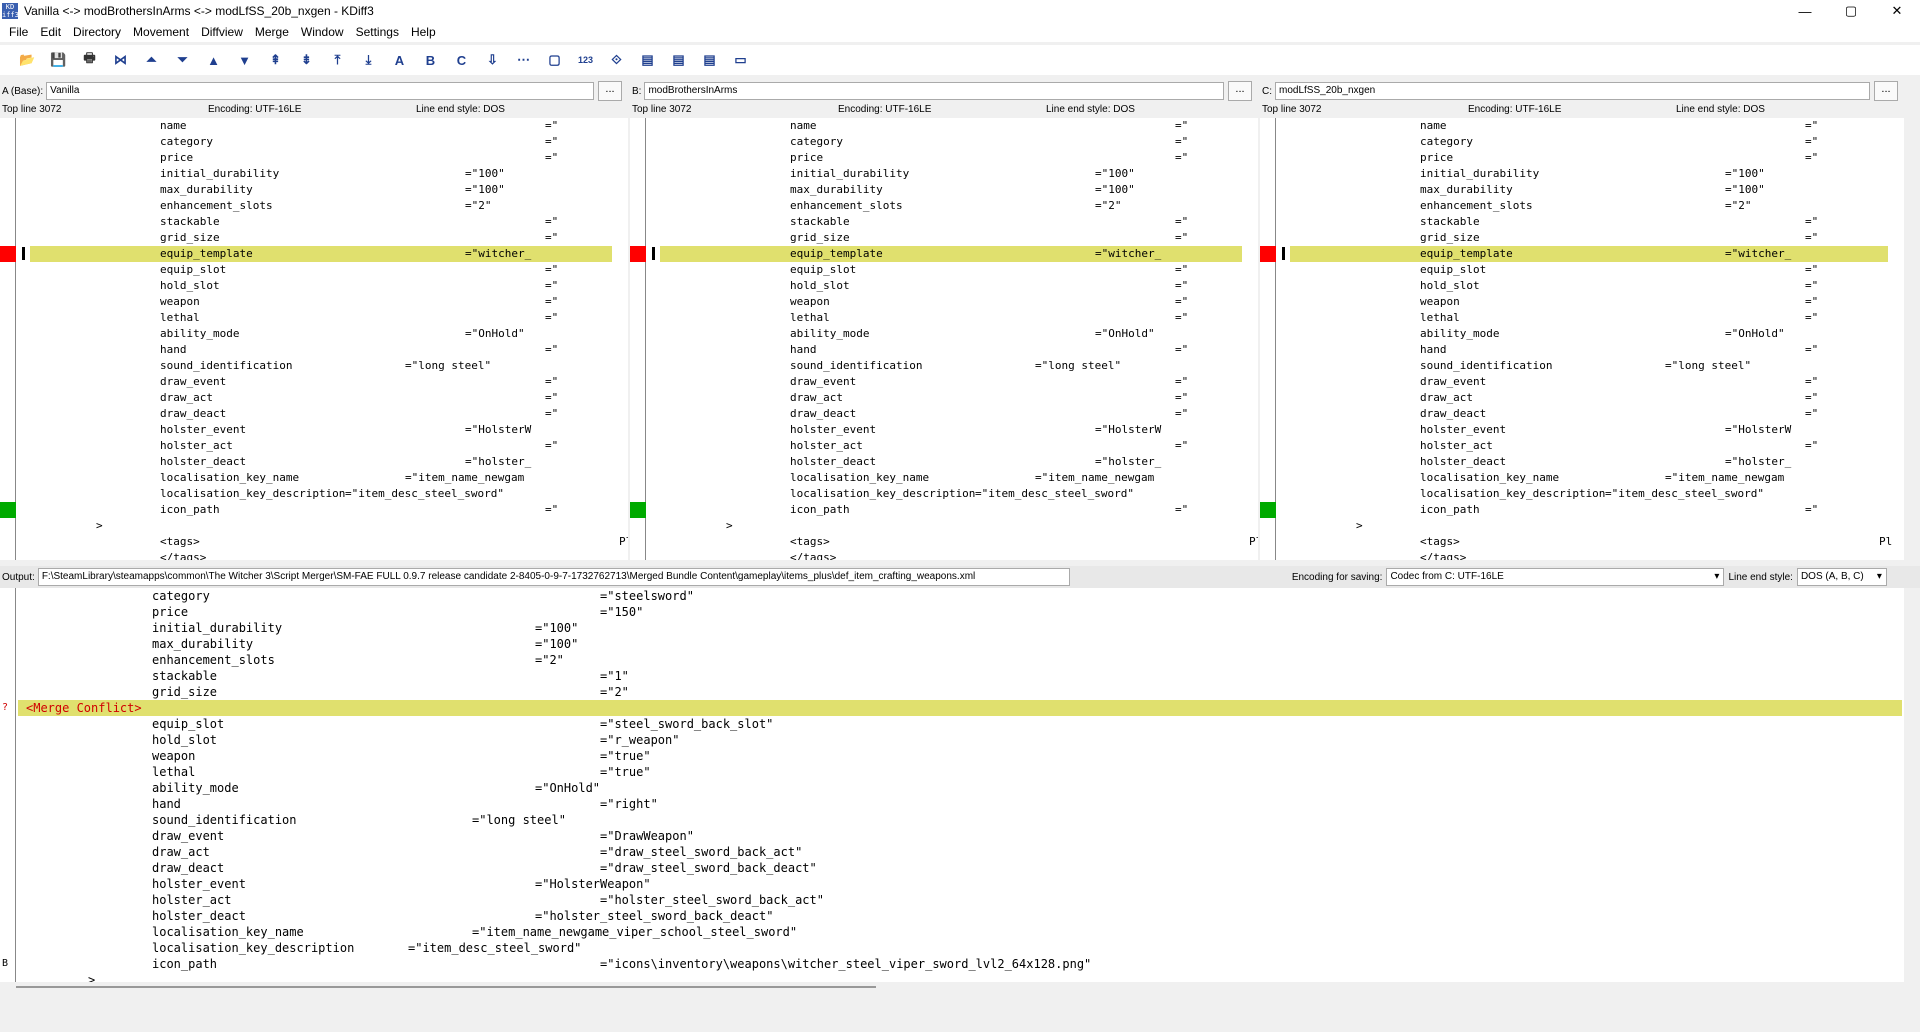  I want to click on show-window-b-icon: ▤, so click(678, 60).